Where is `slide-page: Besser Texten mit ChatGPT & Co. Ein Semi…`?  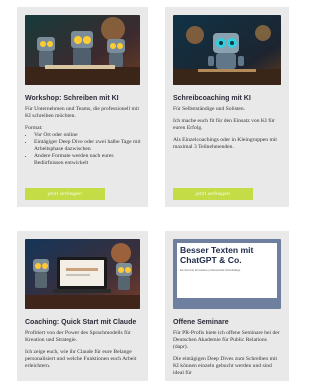
slide-page: Besser Texten mit ChatGPT & Co. Ein Semi… is located at coordinates (227, 270).